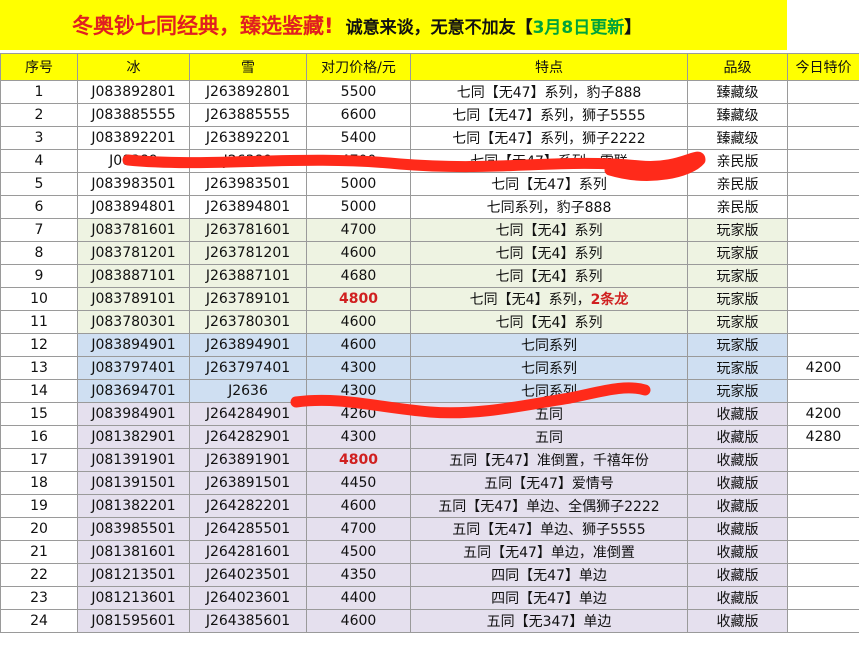 This screenshot has width=859, height=656. I want to click on cell-feature: 七同【无47】系列, so click(549, 184).